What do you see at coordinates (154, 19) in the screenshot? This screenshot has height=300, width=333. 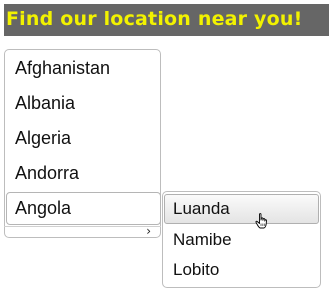 I see `page-title: Find our location near you!` at bounding box center [154, 19].